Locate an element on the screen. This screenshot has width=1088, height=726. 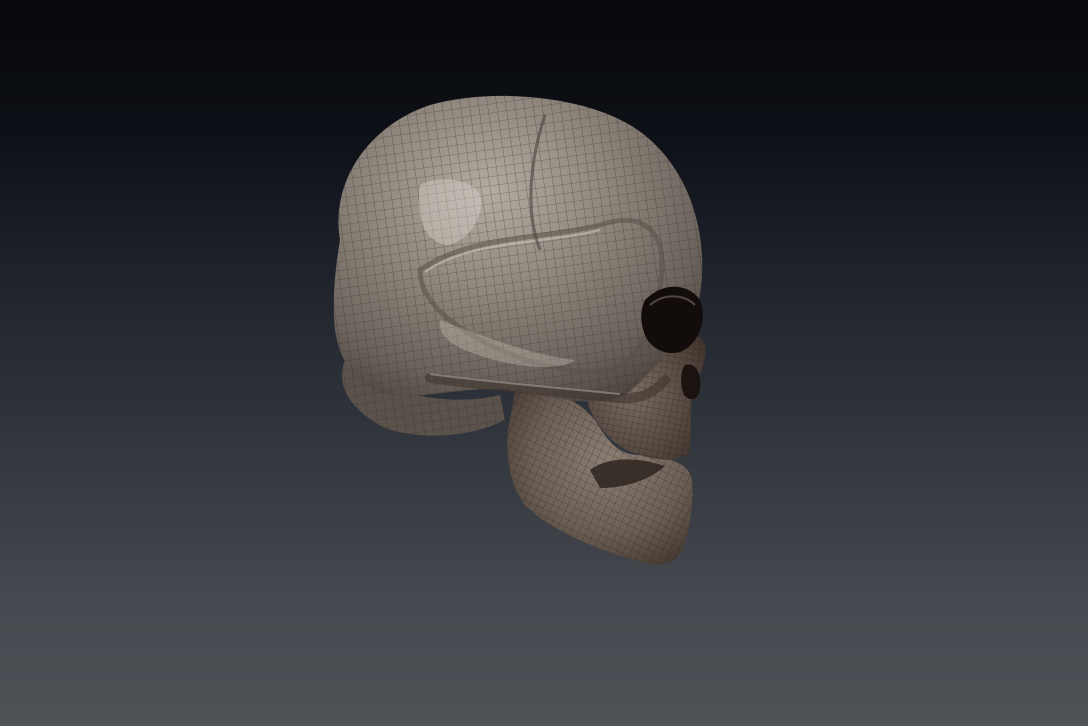
cranium is located at coordinates (518, 249).